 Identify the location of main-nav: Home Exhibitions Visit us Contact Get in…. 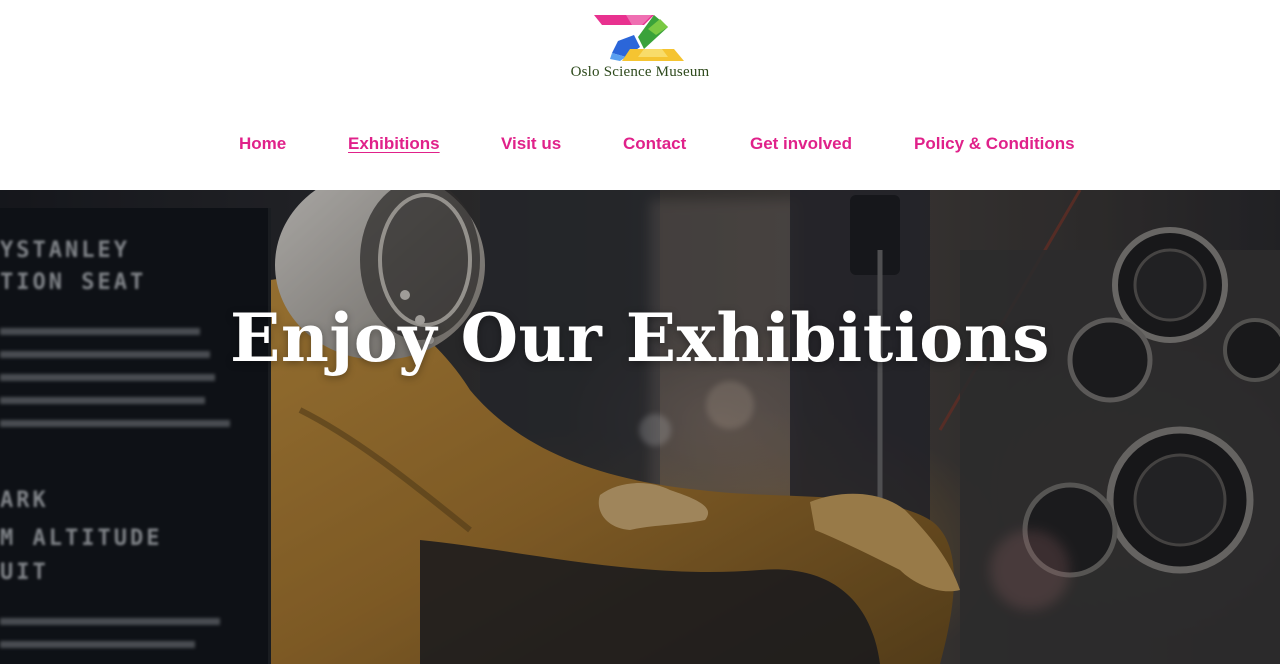
(640, 145).